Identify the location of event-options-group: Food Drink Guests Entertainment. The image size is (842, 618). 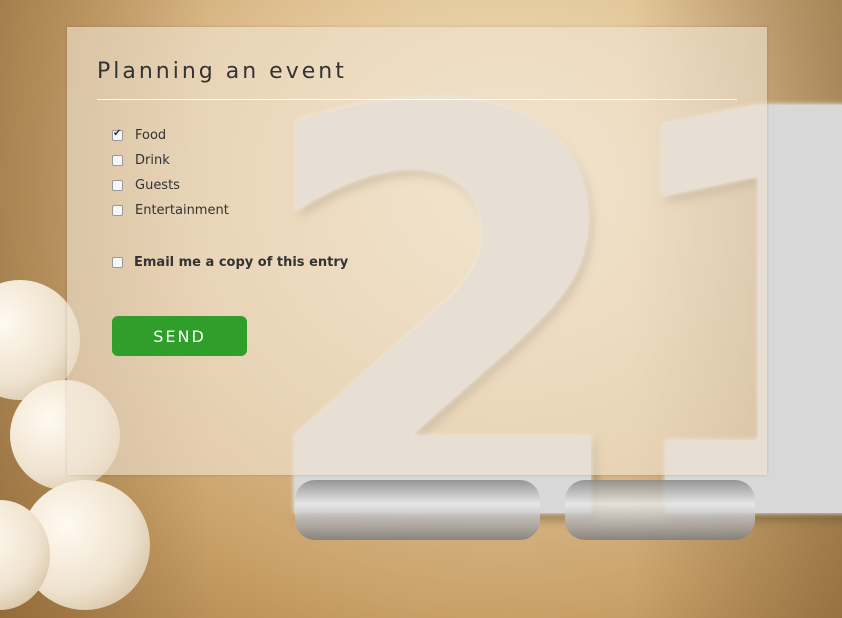
(170, 173).